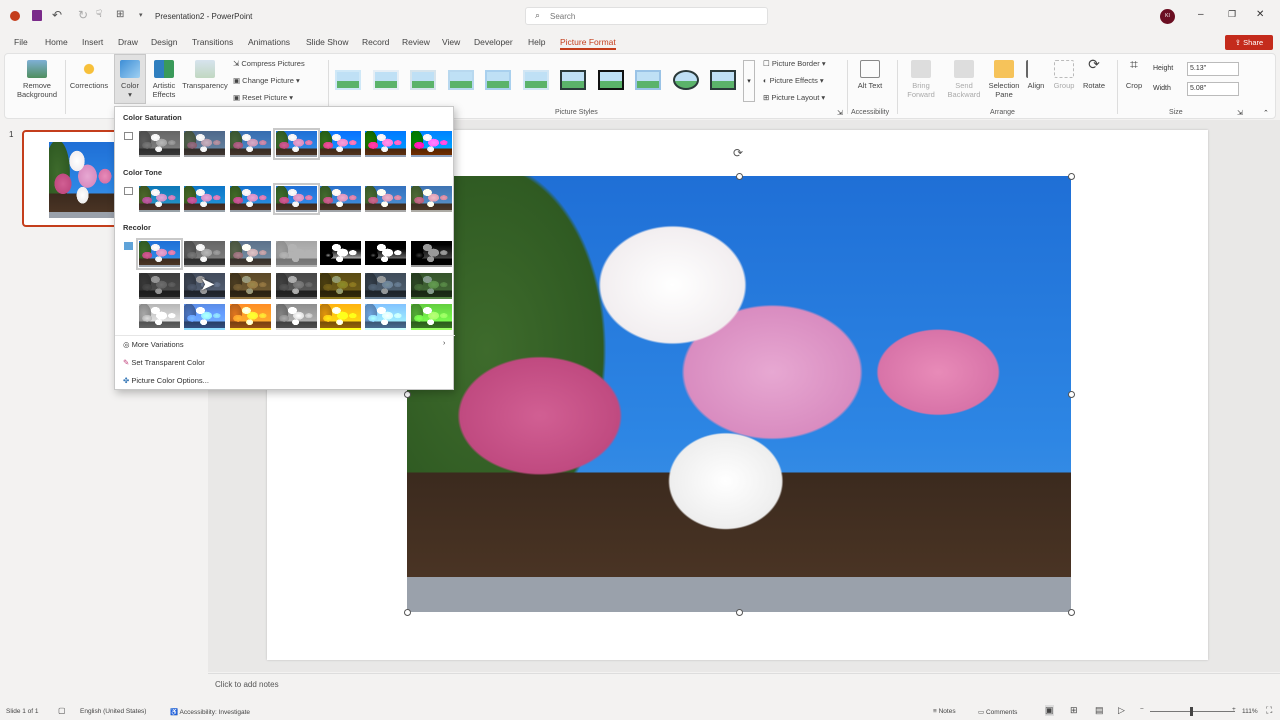 Image resolution: width=1280 pixels, height=720 pixels. What do you see at coordinates (128, 42) in the screenshot?
I see `tab-draw: Draw` at bounding box center [128, 42].